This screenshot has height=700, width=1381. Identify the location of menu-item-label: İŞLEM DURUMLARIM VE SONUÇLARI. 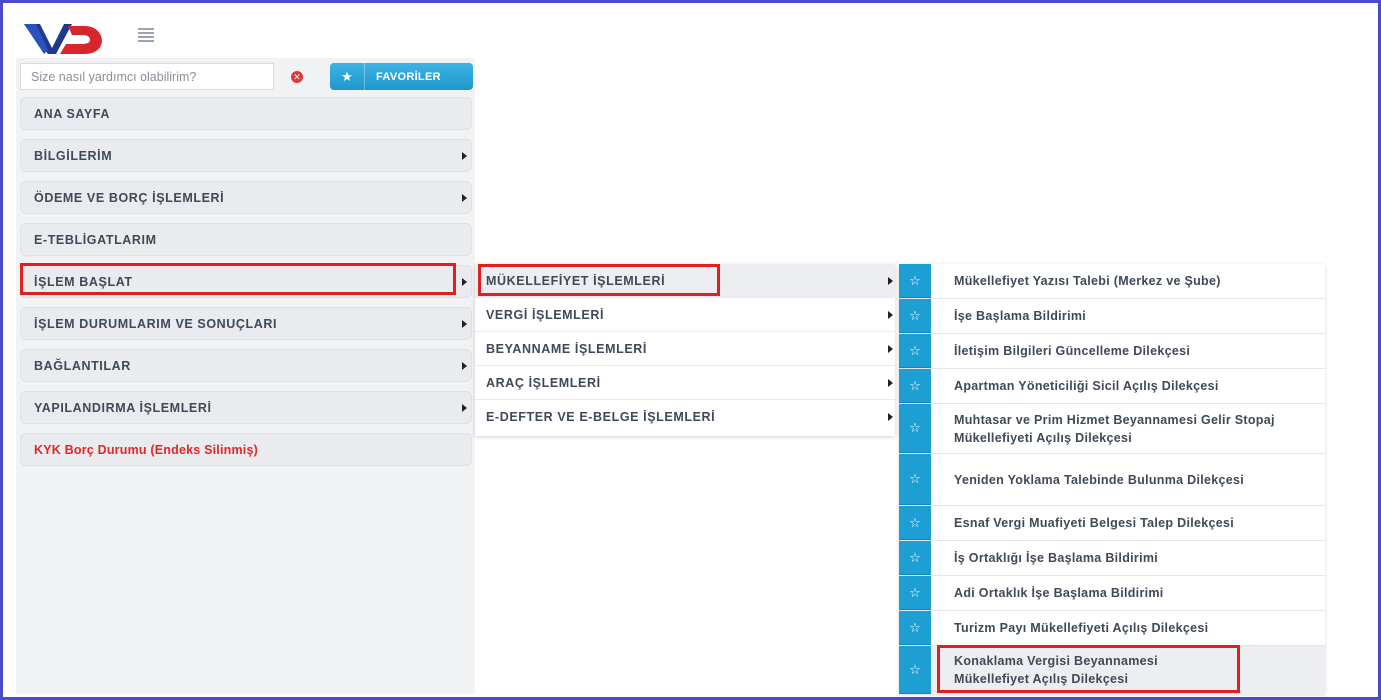
(156, 323).